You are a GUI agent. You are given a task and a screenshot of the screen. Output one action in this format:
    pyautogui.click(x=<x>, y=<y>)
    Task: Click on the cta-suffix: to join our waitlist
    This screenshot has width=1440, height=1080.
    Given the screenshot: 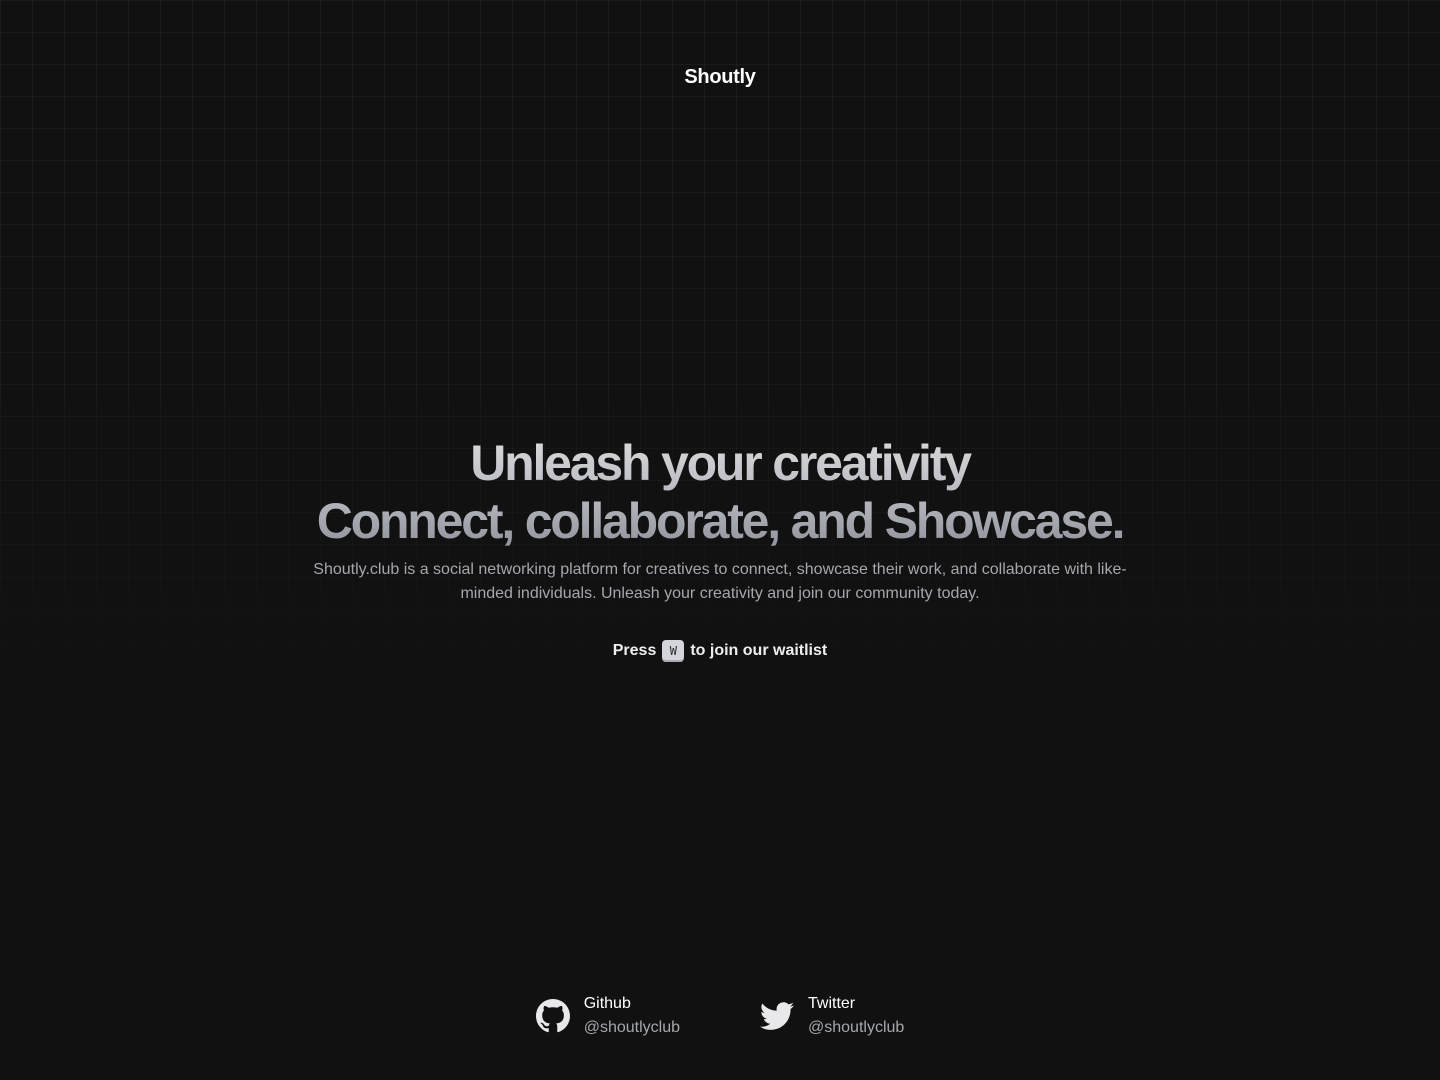 What is the action you would take?
    pyautogui.click(x=759, y=650)
    